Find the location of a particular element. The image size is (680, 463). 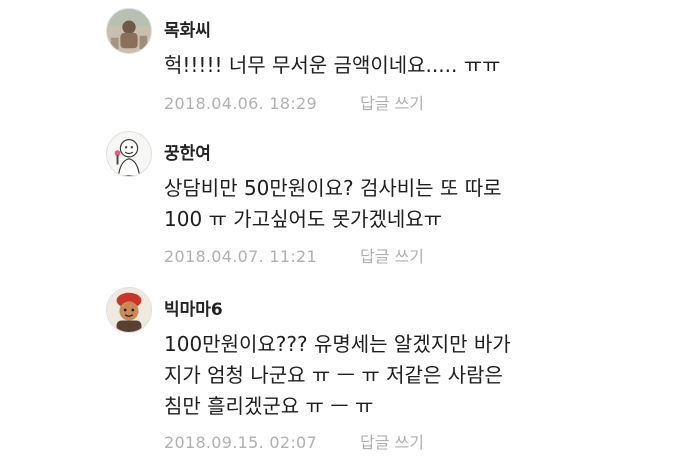

photo-avatar-icon is located at coordinates (129, 31).